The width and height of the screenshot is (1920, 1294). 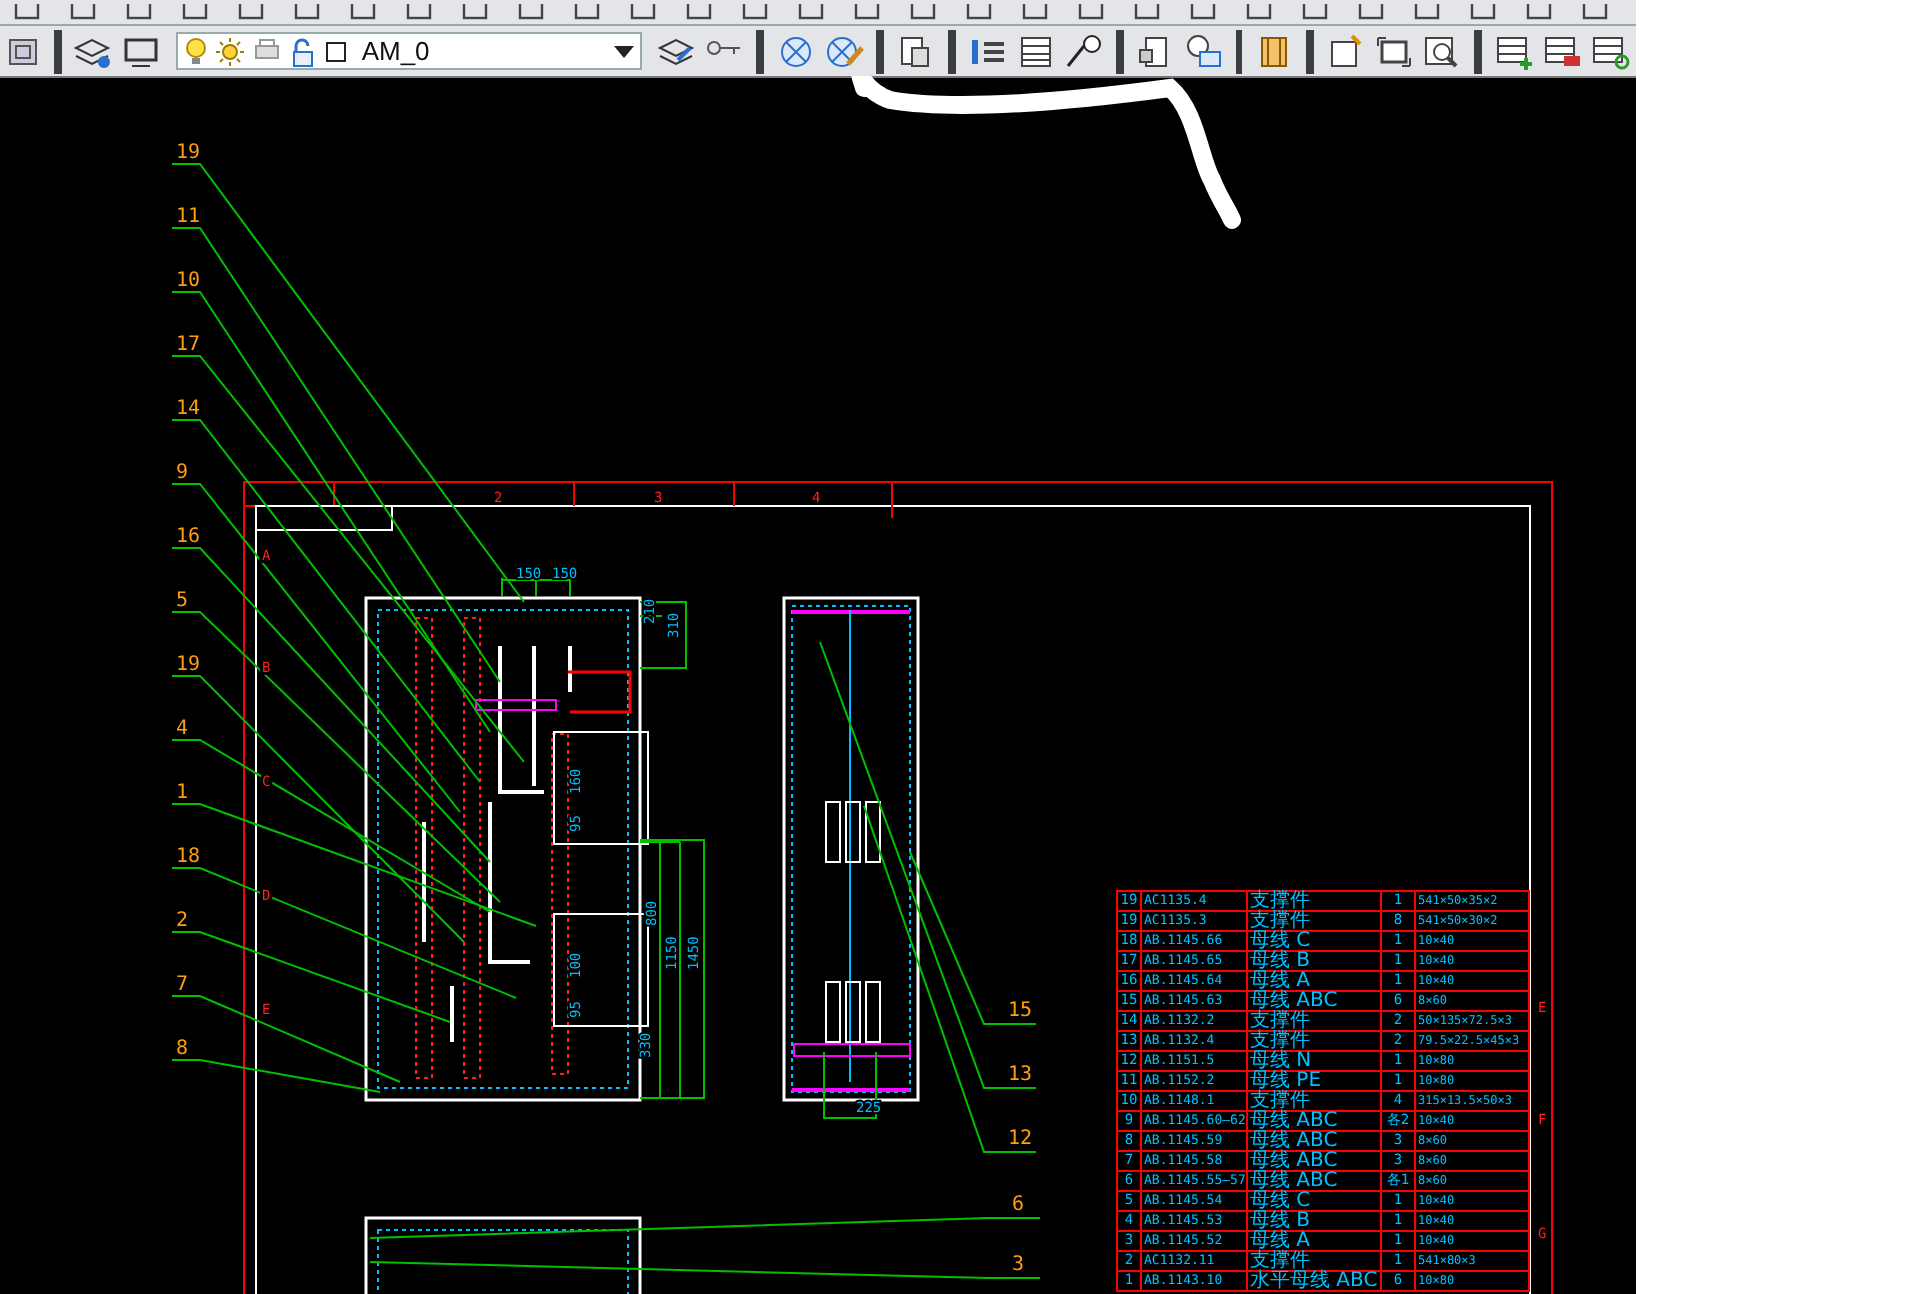 I want to click on balloon-number: 14, so click(x=188, y=409).